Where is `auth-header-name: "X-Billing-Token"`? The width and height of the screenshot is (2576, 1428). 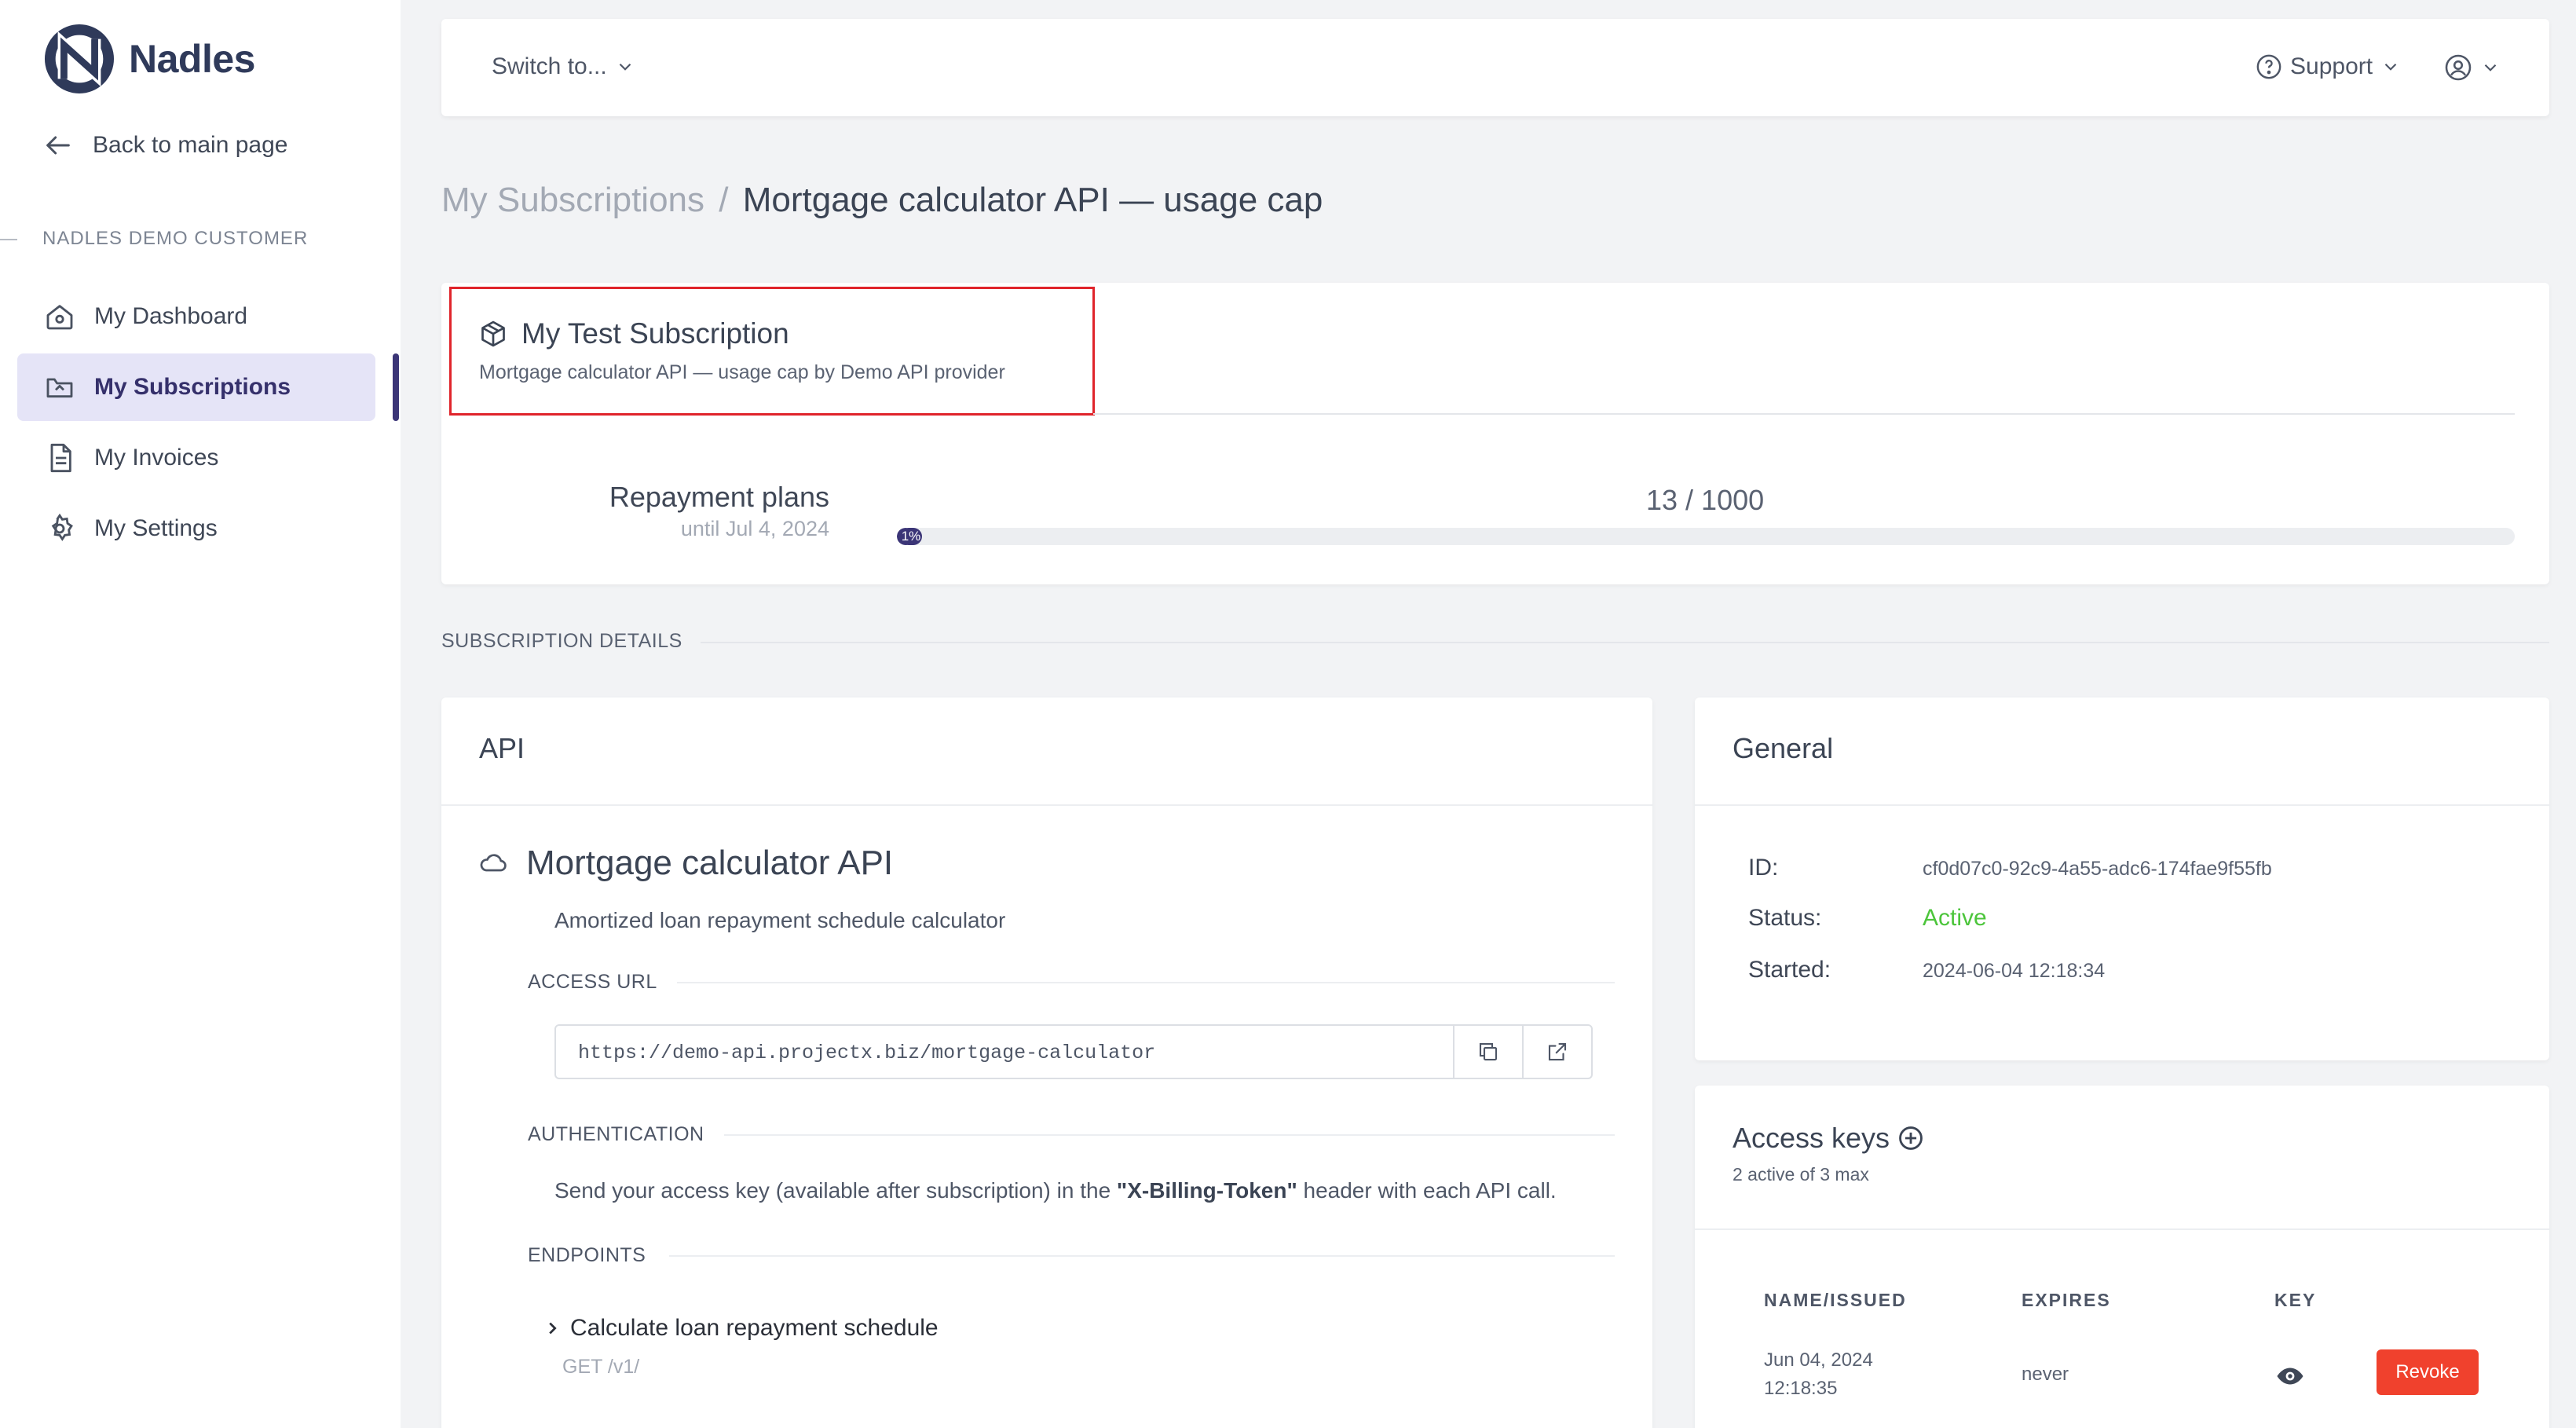 auth-header-name: "X-Billing-Token" is located at coordinates (1206, 1190).